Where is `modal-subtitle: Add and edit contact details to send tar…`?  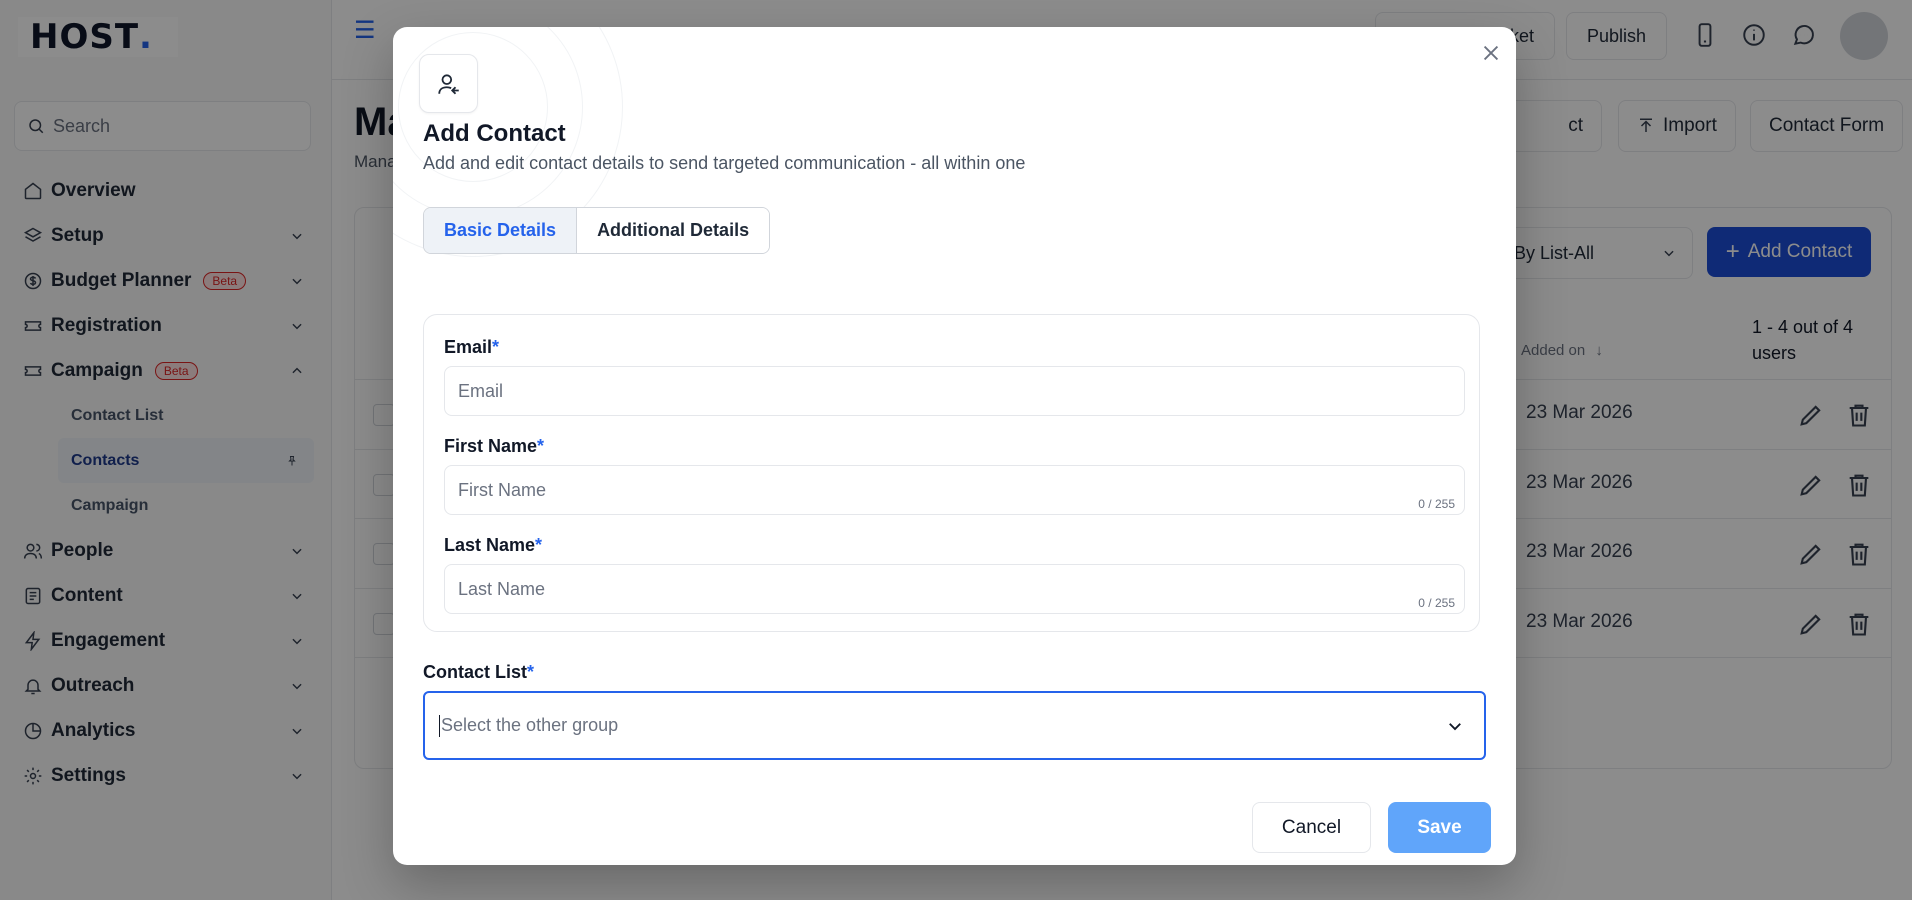
modal-subtitle: Add and edit contact details to send tar… is located at coordinates (724, 163).